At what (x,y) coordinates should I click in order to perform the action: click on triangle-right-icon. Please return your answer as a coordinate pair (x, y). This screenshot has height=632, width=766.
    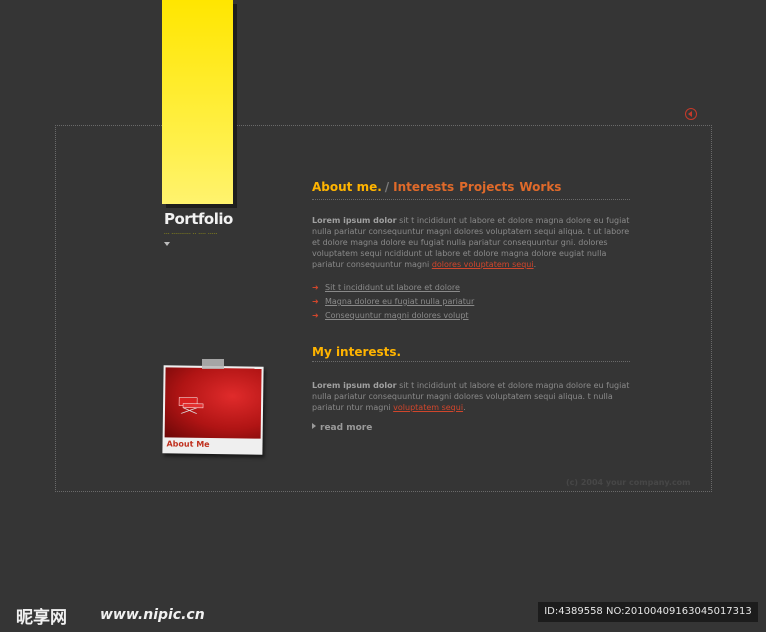
    Looking at the image, I should click on (314, 426).